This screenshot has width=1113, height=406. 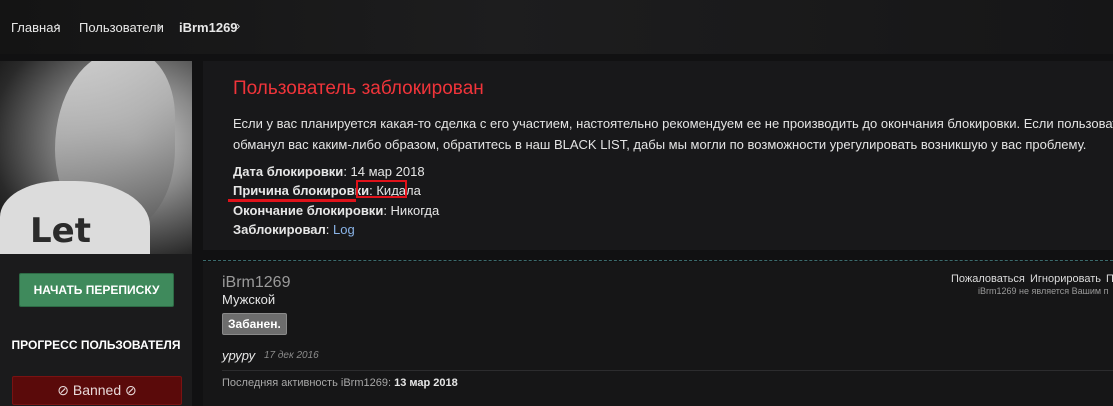 I want to click on truncated-action-link: П, so click(x=1109, y=279).